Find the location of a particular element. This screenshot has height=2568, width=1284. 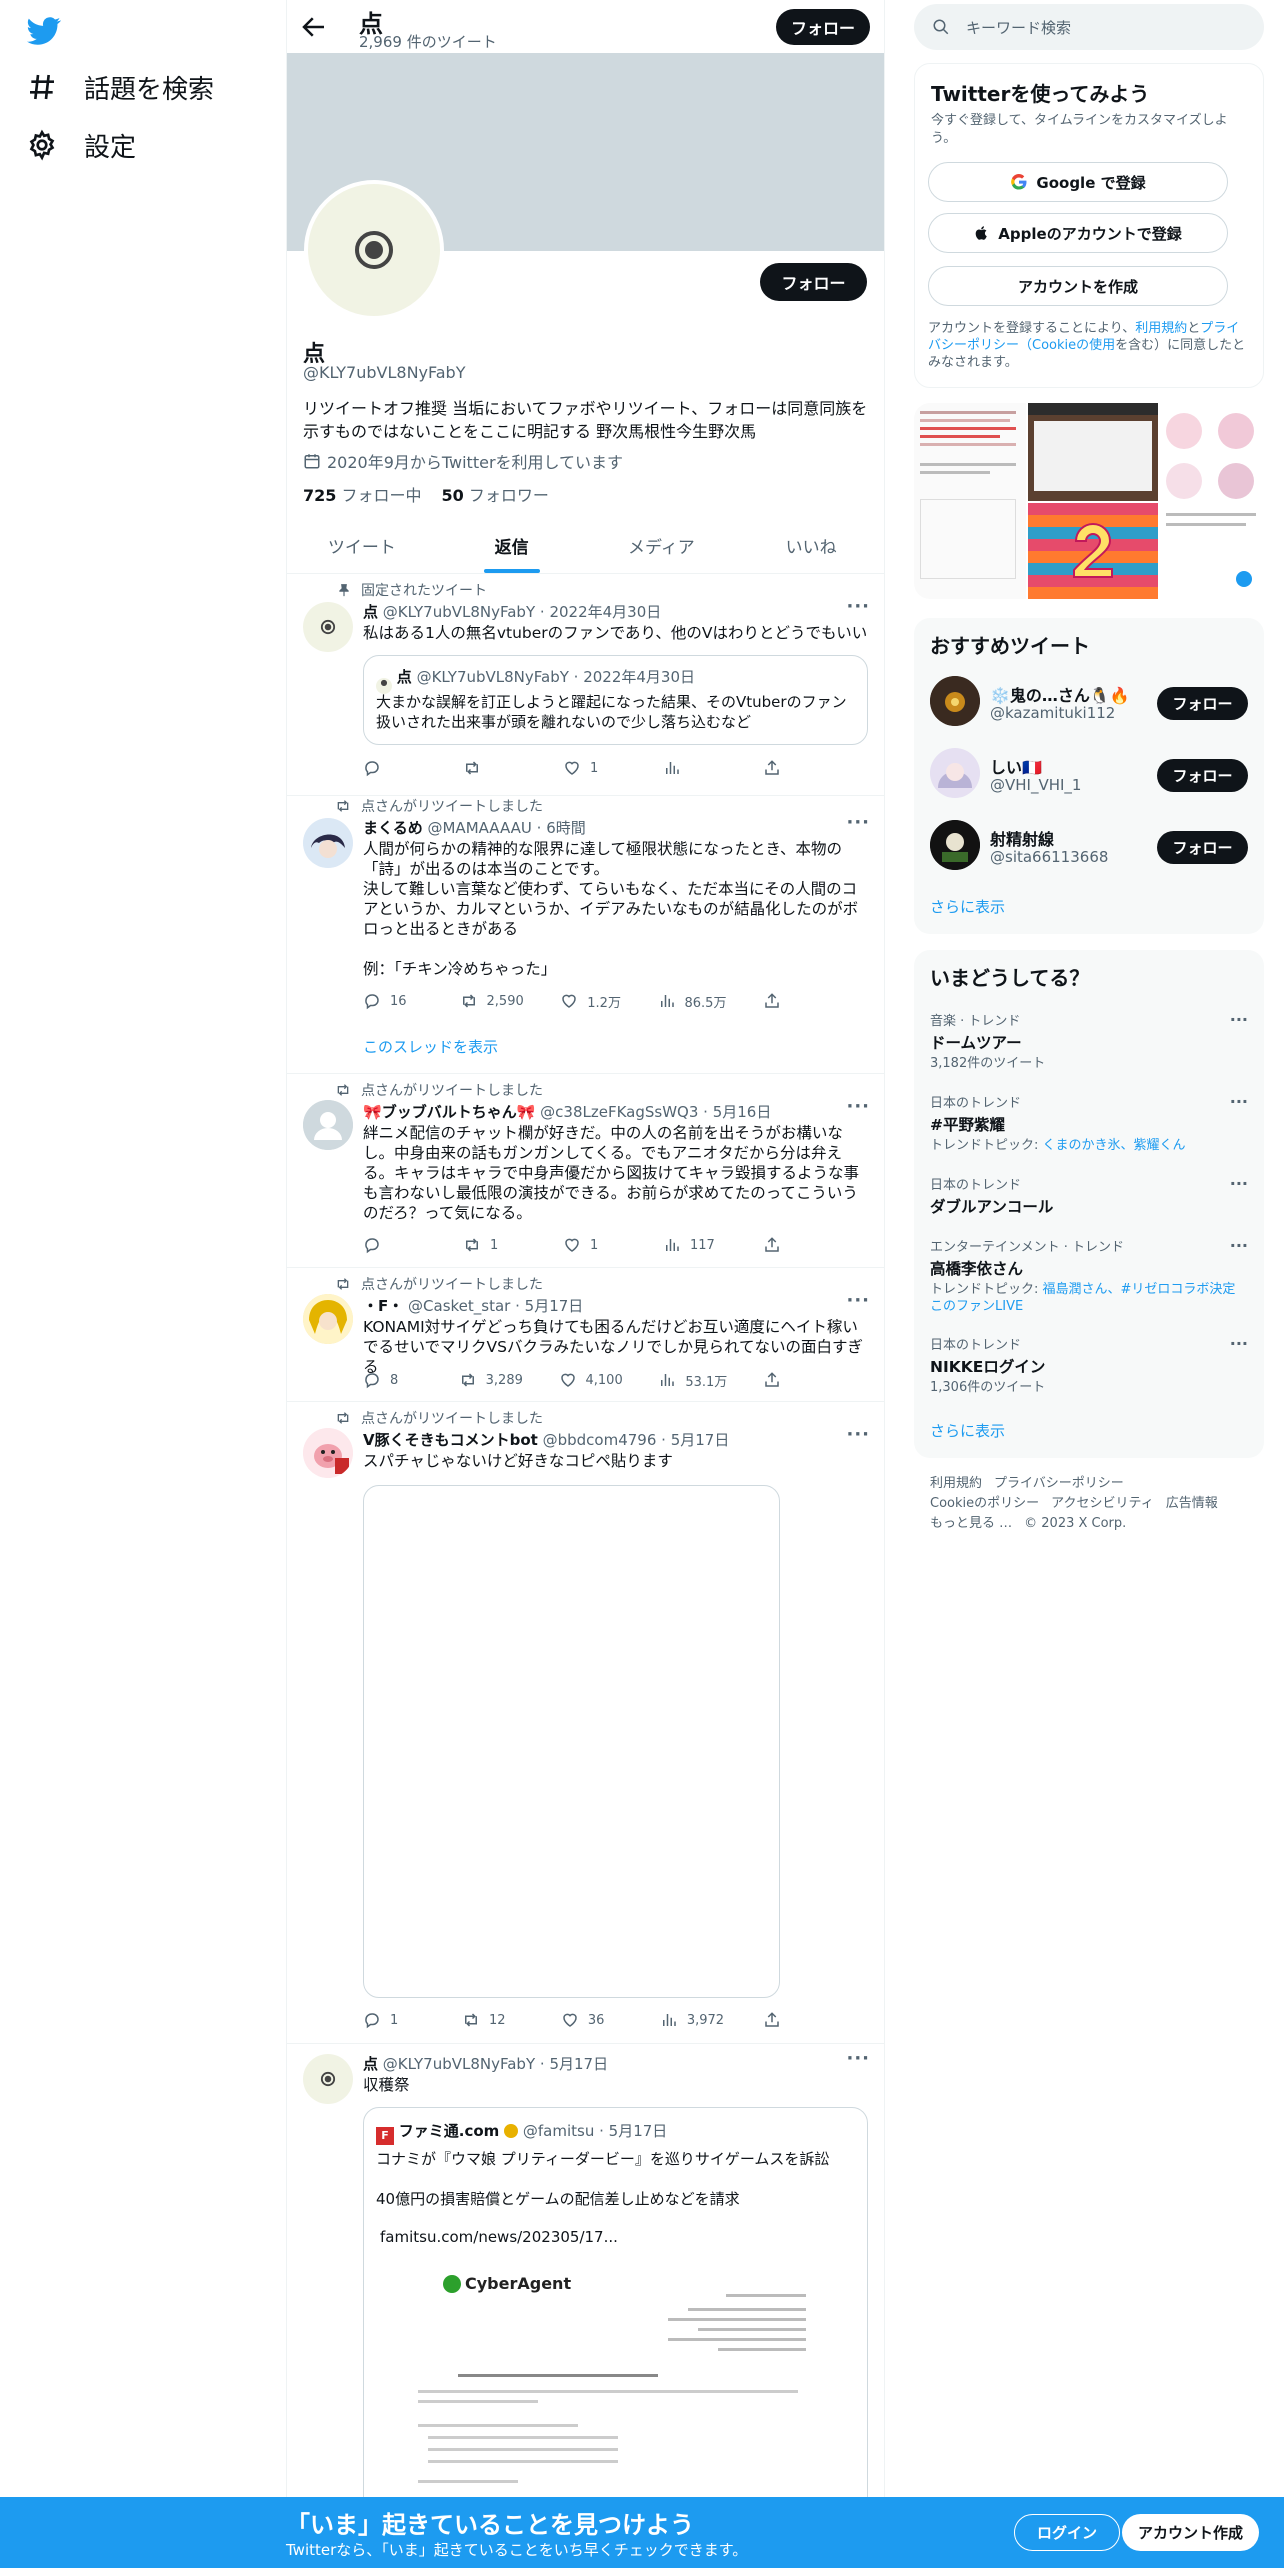

reply-button: 16 is located at coordinates (393, 1001).